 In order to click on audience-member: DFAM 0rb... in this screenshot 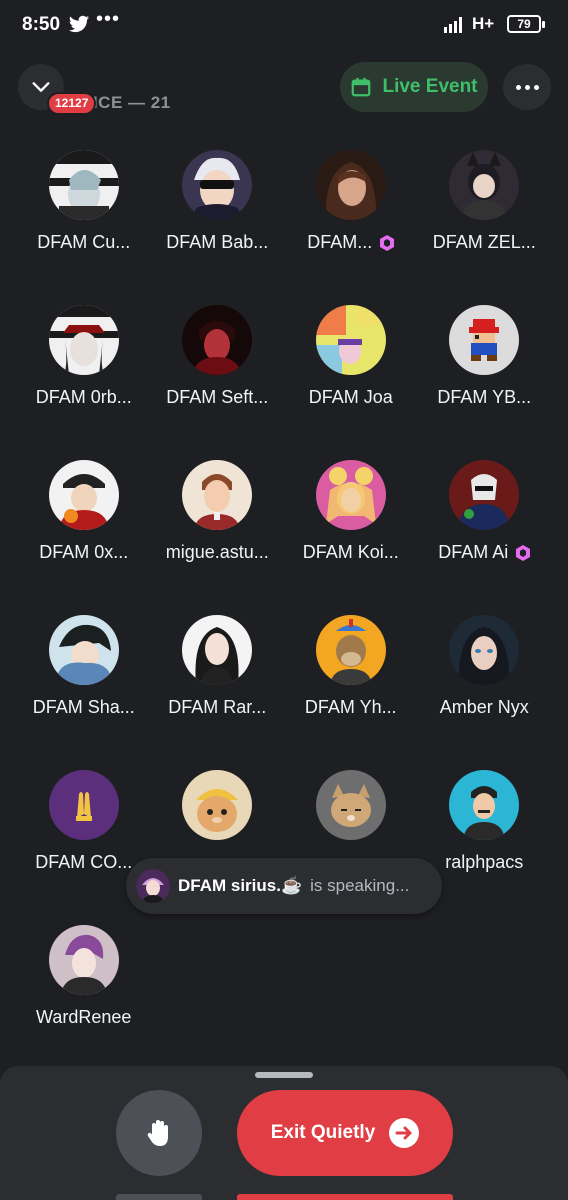, I will do `click(84, 382)`.